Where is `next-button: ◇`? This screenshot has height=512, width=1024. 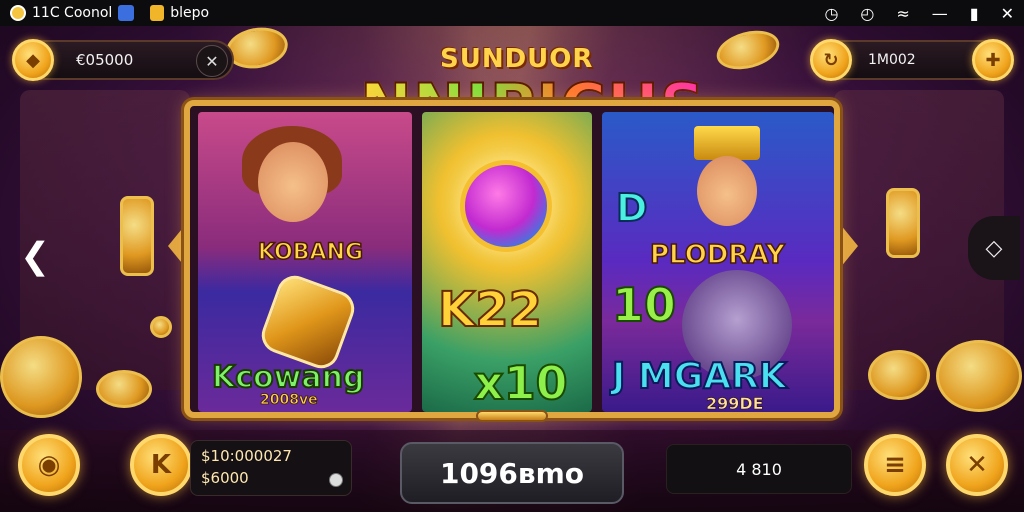
next-button: ◇ is located at coordinates (994, 248).